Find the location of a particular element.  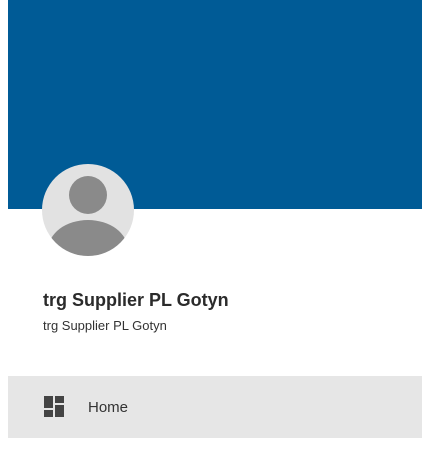

user-avatar is located at coordinates (88, 210).